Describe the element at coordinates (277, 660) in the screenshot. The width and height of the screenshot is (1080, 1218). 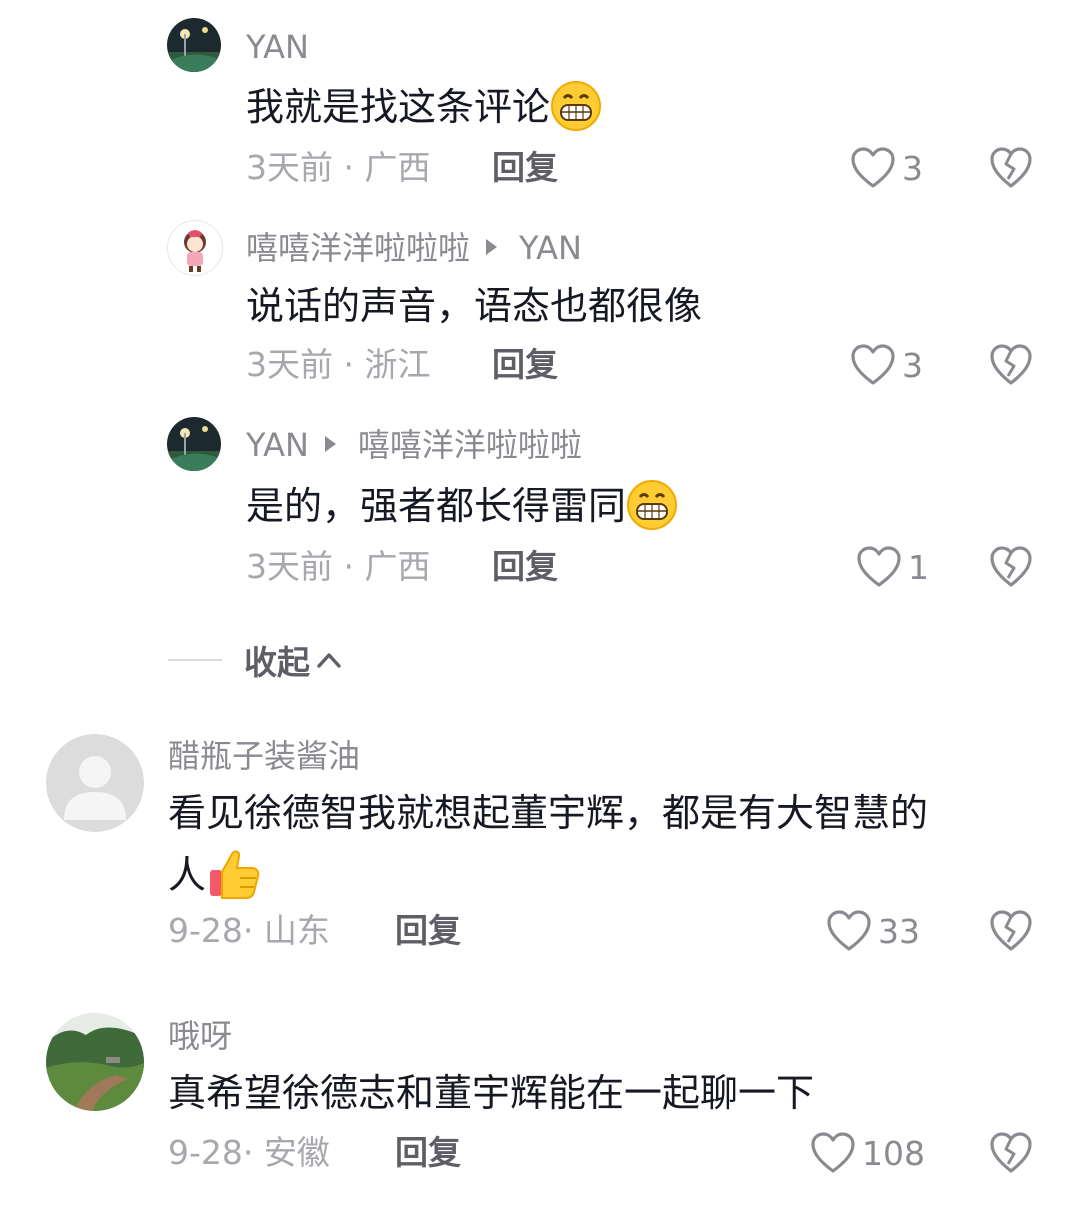
I see `collapse-label: 收起` at that location.